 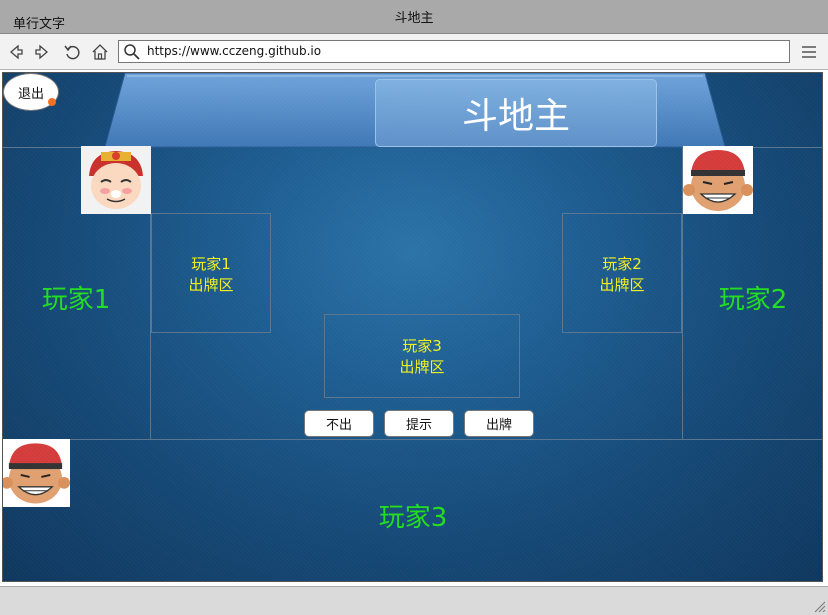 What do you see at coordinates (499, 423) in the screenshot?
I see `play-cards-button: 出牌` at bounding box center [499, 423].